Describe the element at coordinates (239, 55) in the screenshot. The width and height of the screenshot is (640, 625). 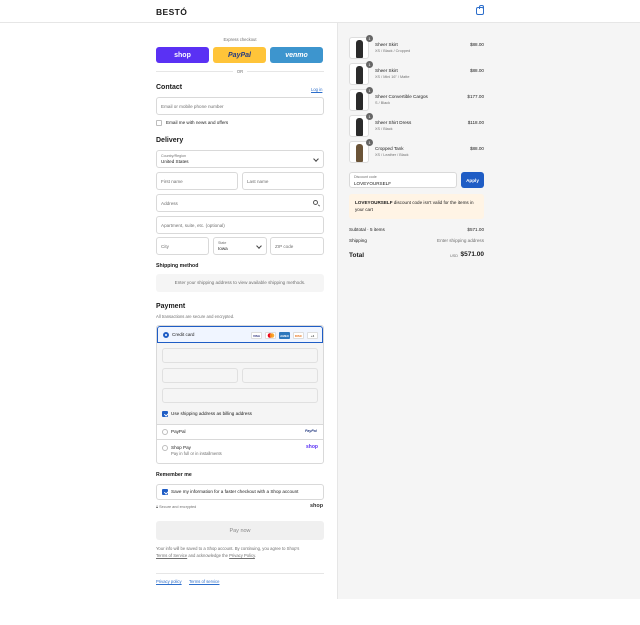
I see `paypal-button: PayPal` at that location.